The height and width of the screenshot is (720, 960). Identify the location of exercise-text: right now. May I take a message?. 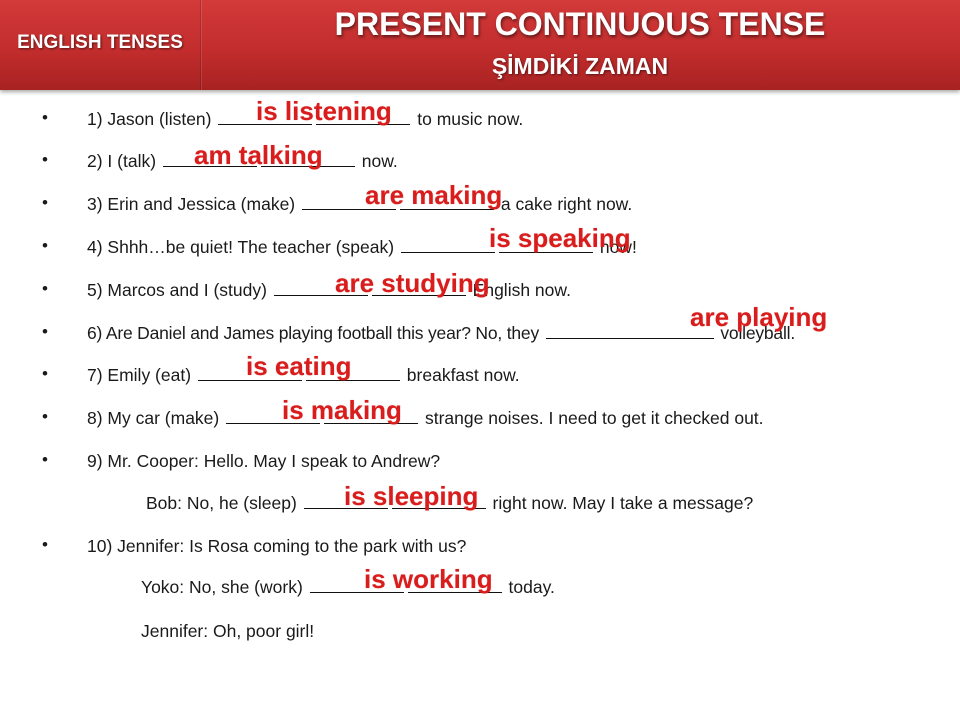
(623, 503).